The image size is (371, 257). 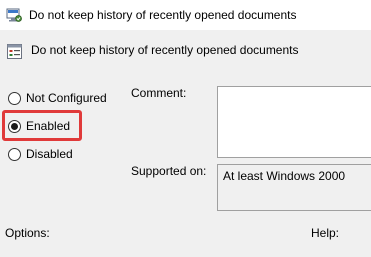 I want to click on supported-on-label: Supported on:, so click(x=169, y=171).